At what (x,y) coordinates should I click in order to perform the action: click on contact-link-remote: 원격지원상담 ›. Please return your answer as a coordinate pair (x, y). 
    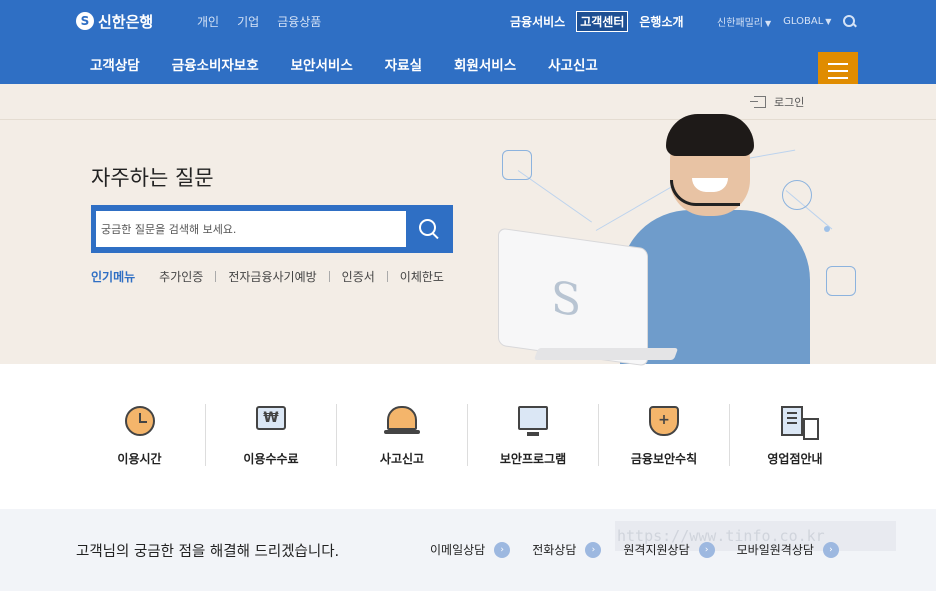
    Looking at the image, I should click on (669, 549).